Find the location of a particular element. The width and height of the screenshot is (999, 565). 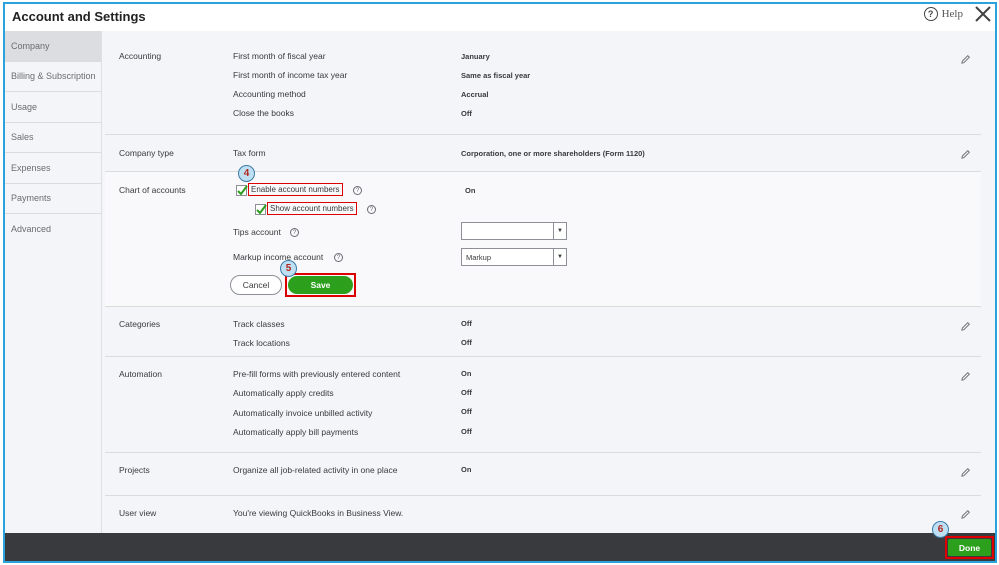

row-value: January is located at coordinates (475, 56).